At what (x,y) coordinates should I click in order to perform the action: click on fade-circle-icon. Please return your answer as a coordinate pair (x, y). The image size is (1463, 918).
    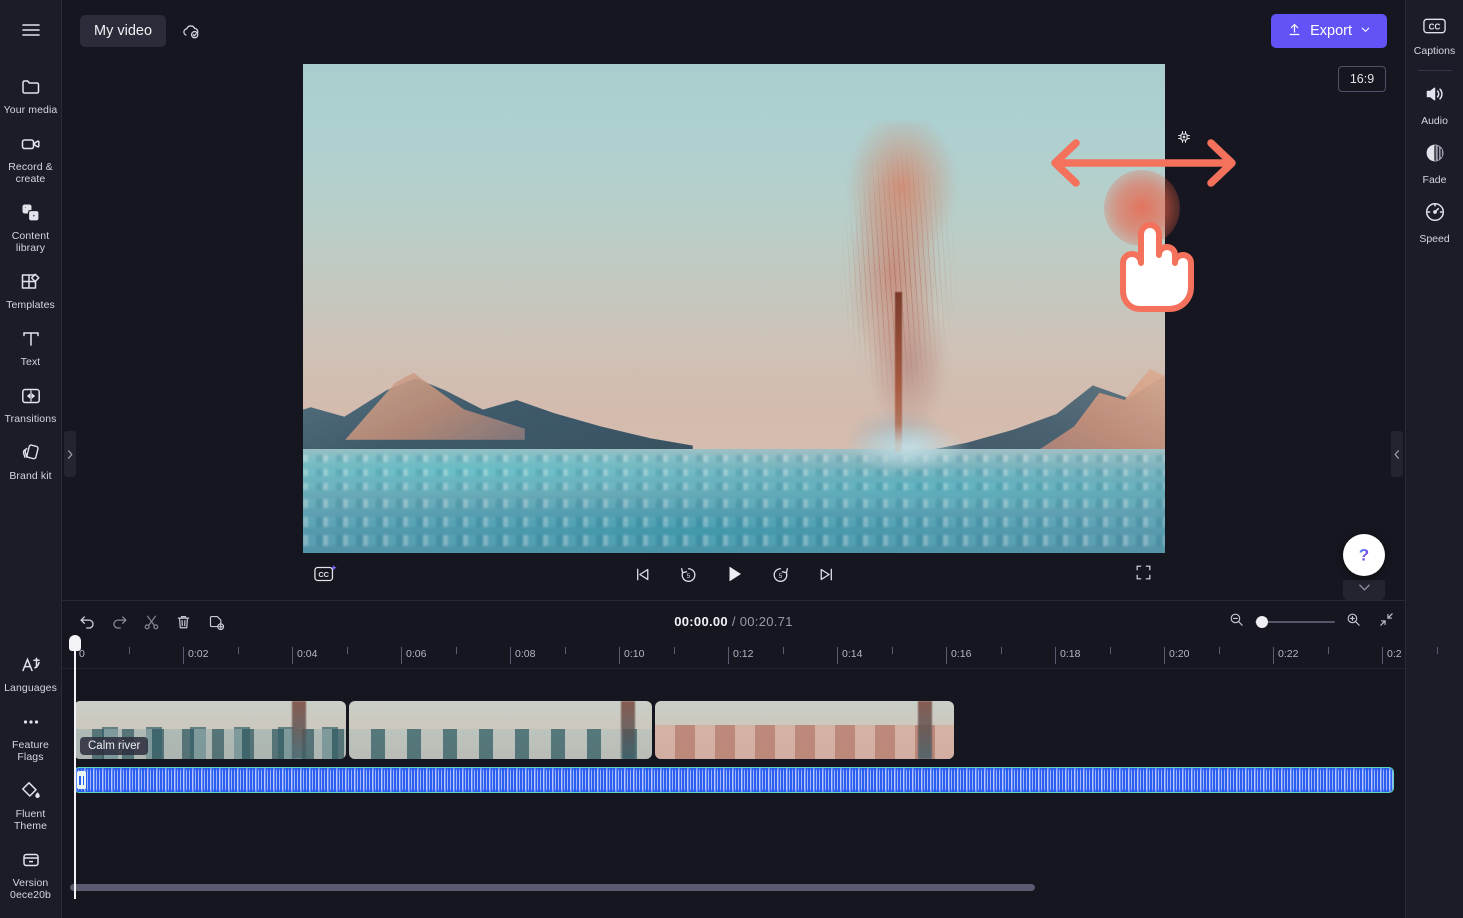
    Looking at the image, I should click on (1435, 155).